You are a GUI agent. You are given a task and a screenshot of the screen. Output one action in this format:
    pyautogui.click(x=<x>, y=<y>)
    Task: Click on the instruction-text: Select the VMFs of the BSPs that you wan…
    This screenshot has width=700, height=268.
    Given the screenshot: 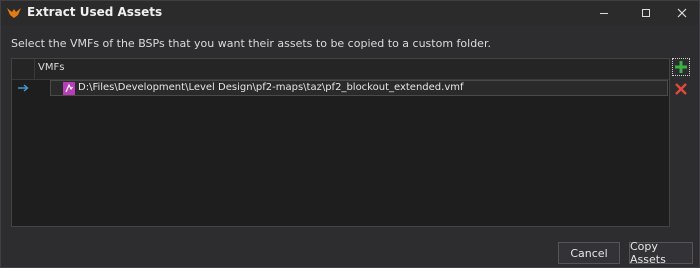 What is the action you would take?
    pyautogui.click(x=251, y=43)
    